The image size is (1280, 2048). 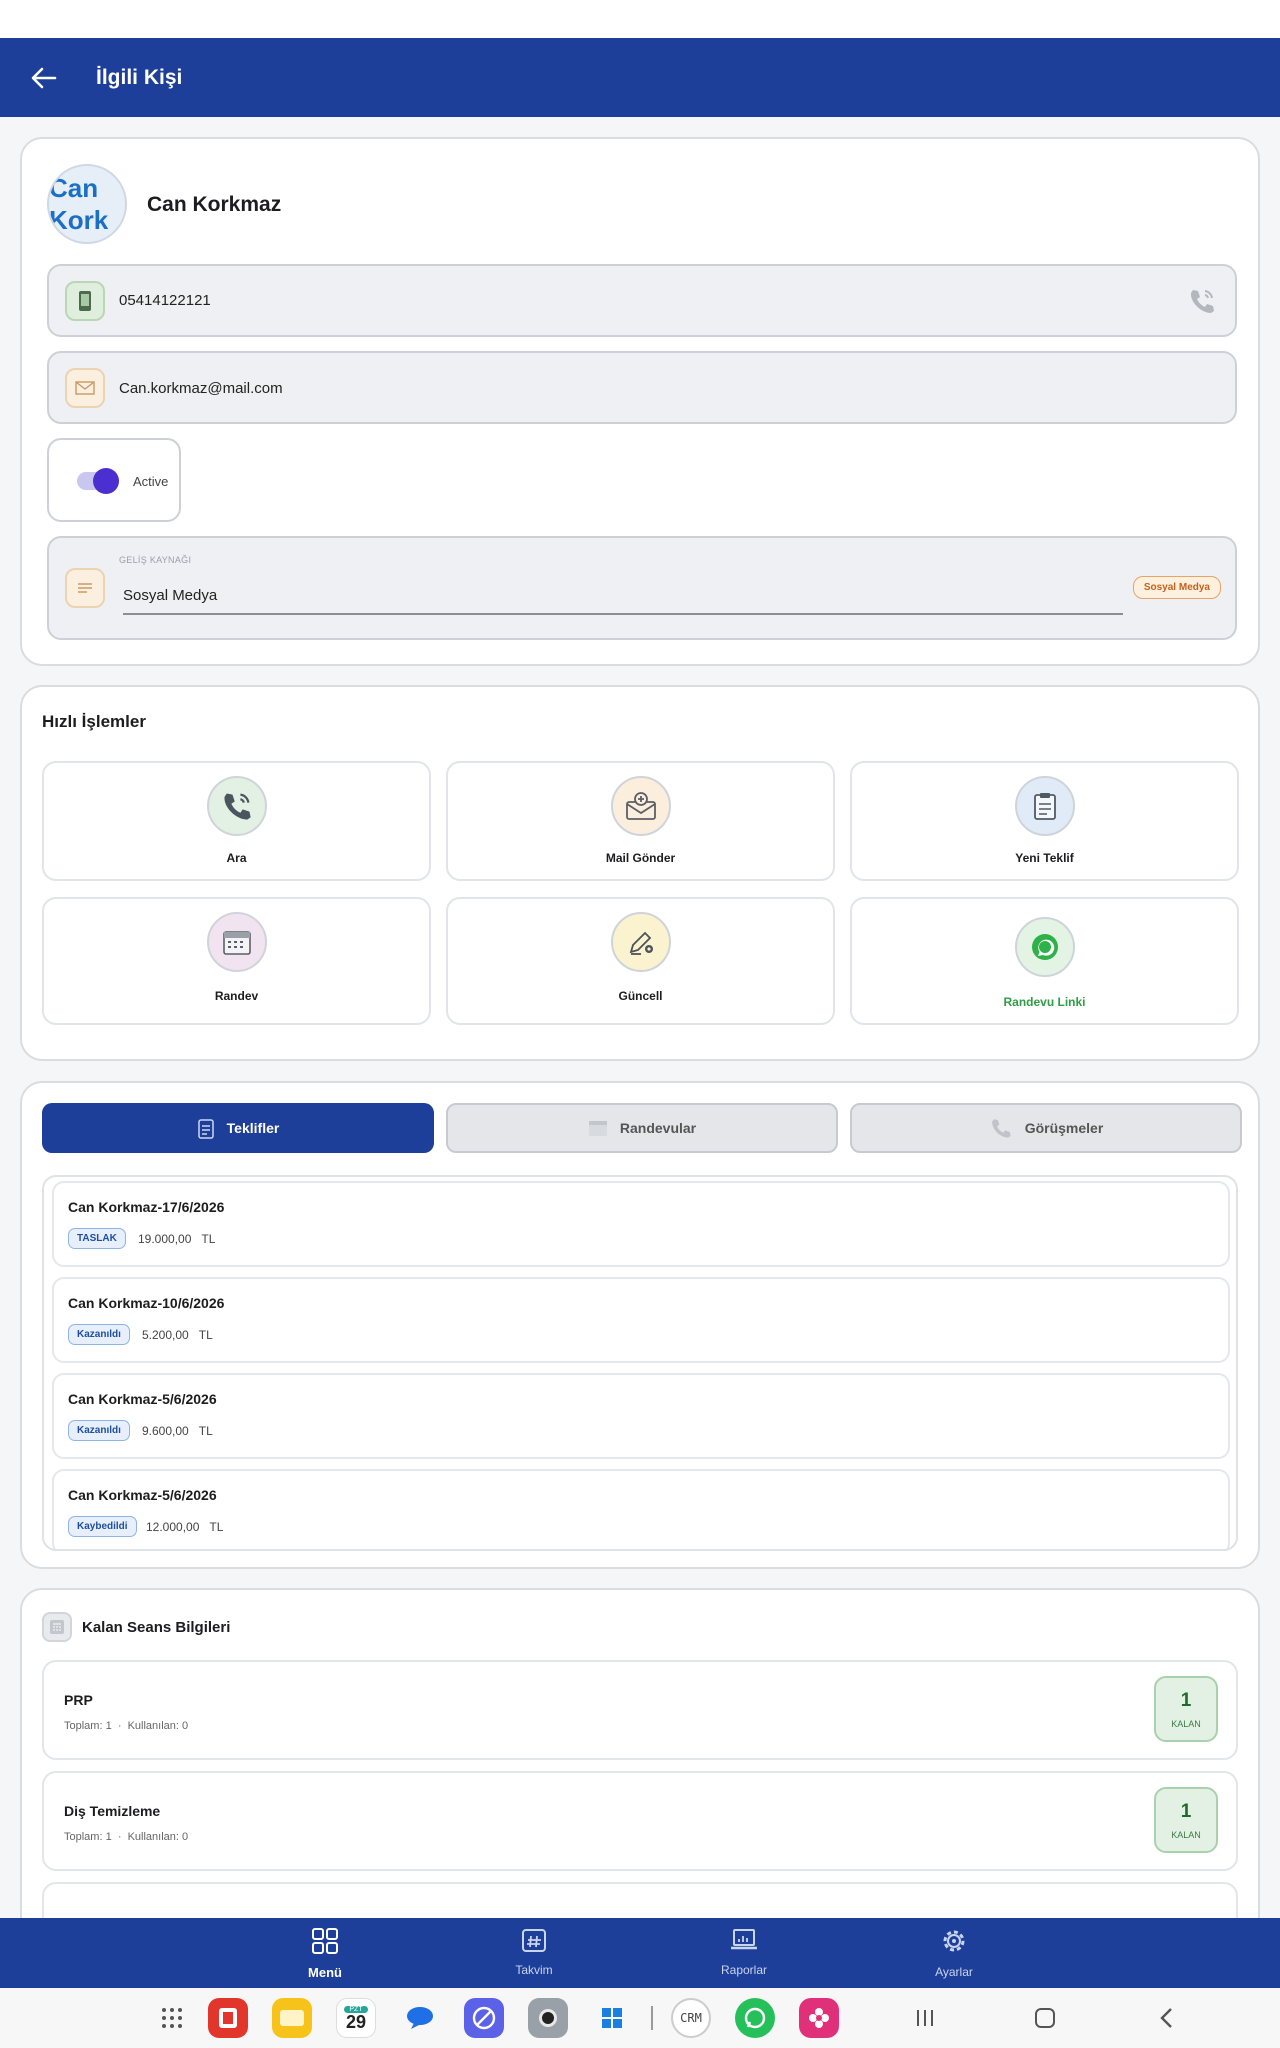 I want to click on quick-action-label: Randev, so click(x=236, y=996).